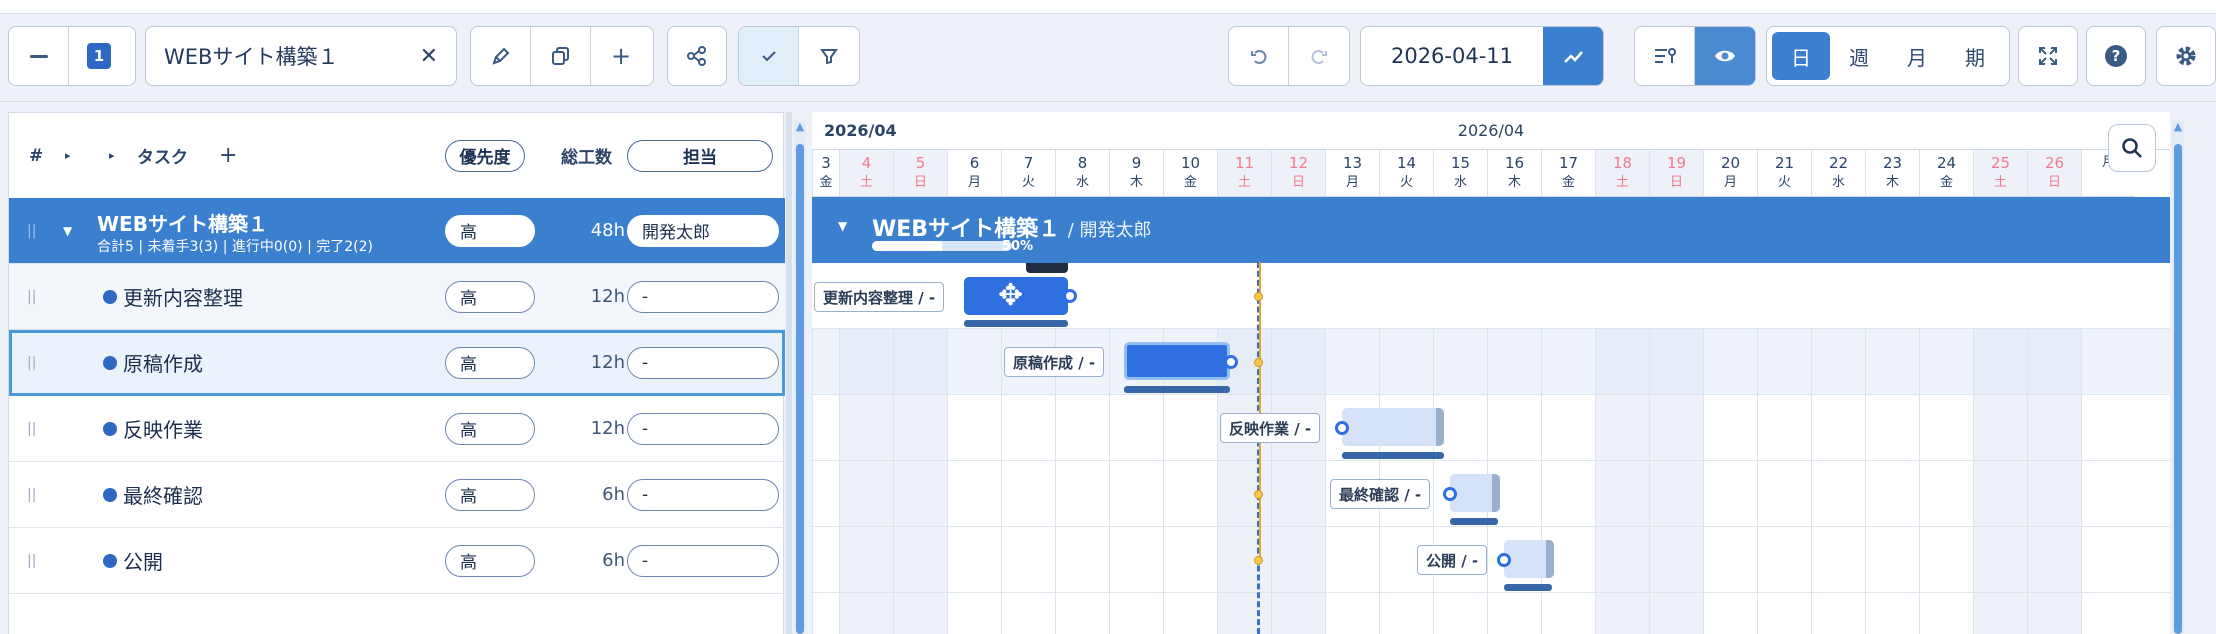 The width and height of the screenshot is (2216, 634). What do you see at coordinates (397, 561) in the screenshot?
I see `table-row: || 公開 高 6h -` at bounding box center [397, 561].